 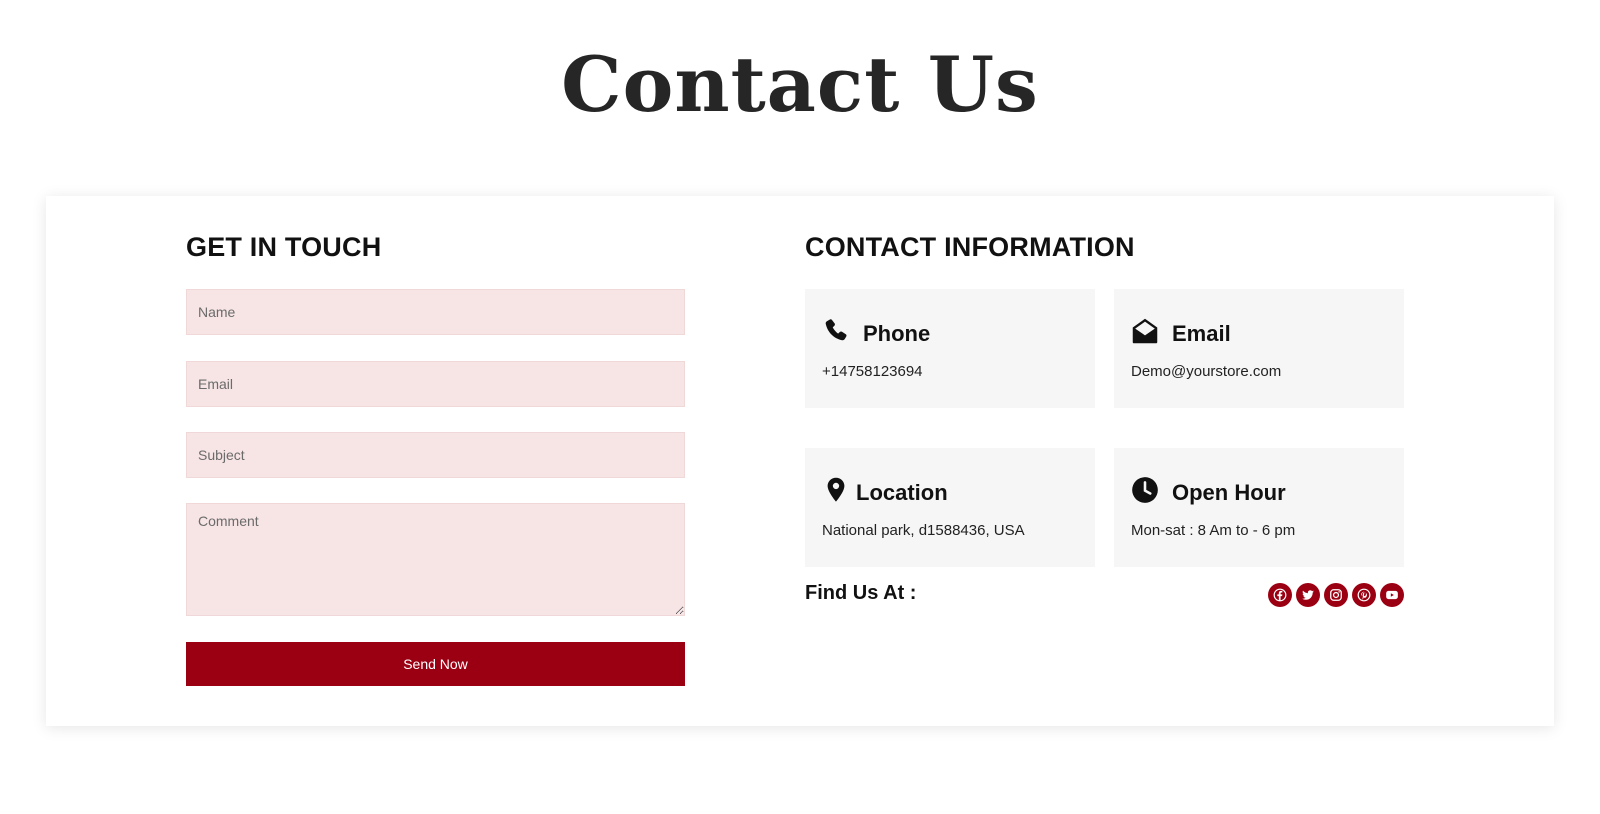 I want to click on phone-title: Phone, so click(x=897, y=333).